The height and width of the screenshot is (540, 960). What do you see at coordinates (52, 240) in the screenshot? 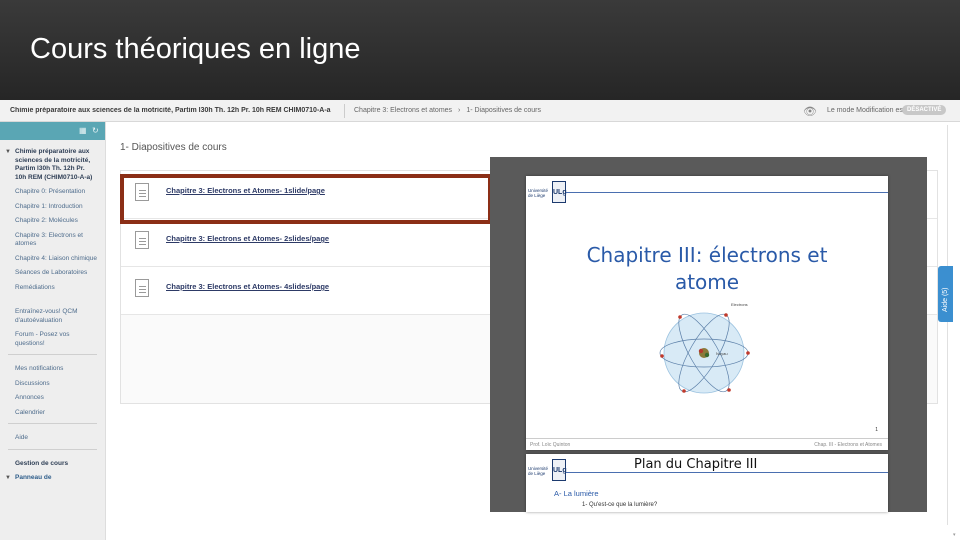
I see `sidebar-item-electrons: Chapitre 3: Electrons et atomes` at bounding box center [52, 240].